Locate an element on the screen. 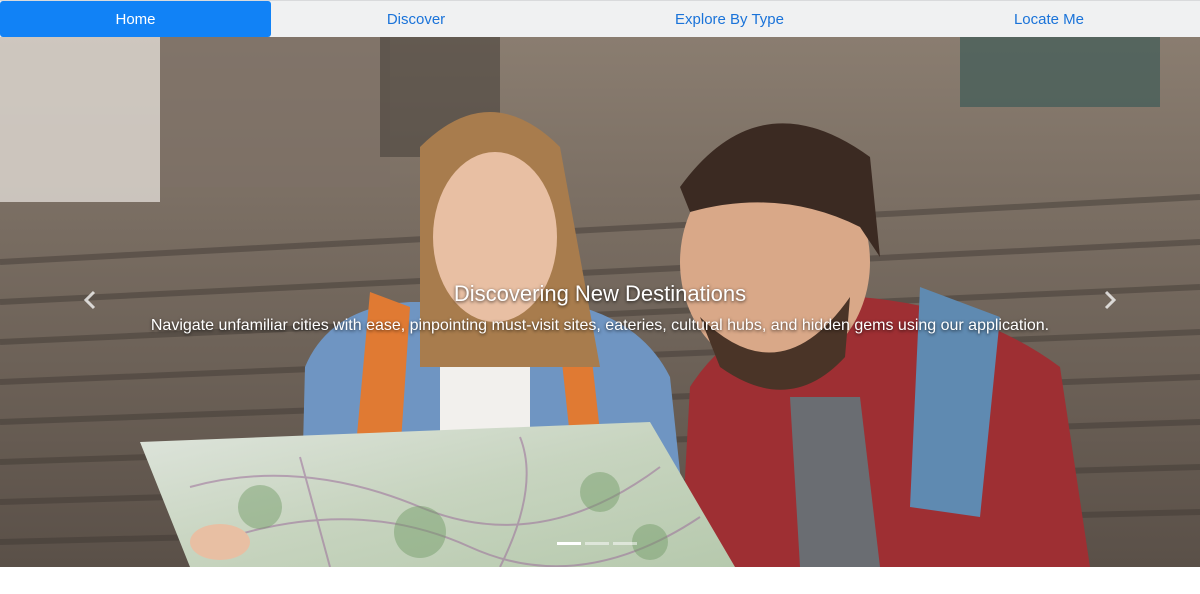 The width and height of the screenshot is (1200, 594). nav-locate-me: Locate Me is located at coordinates (1049, 19).